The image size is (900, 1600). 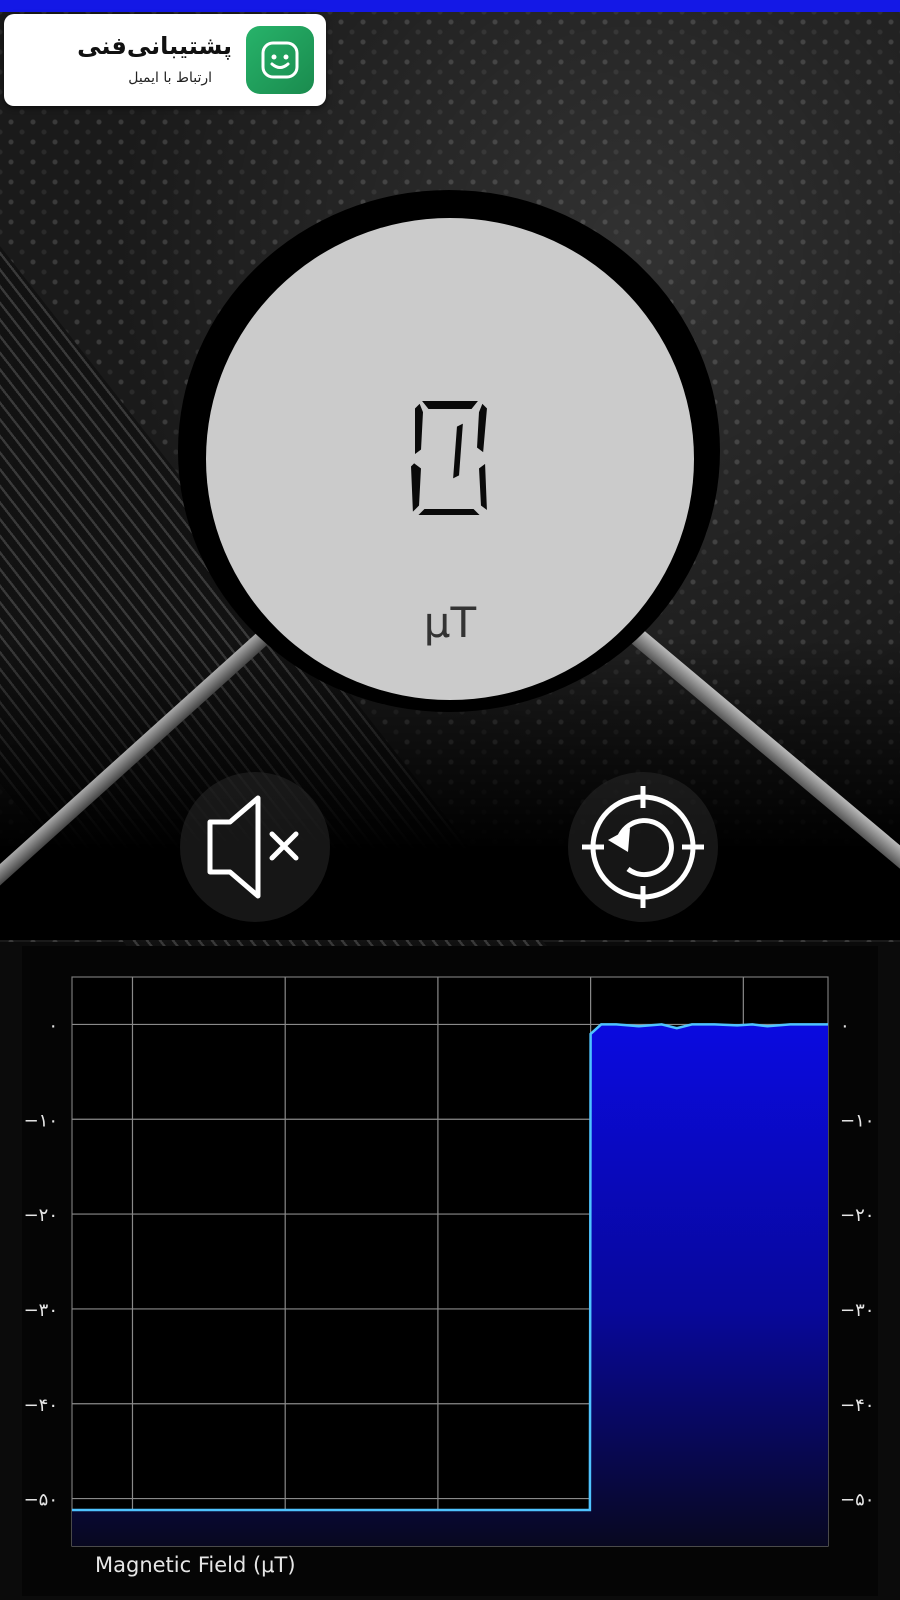 I want to click on y-tick-label-right: ۰, so click(x=845, y=1025).